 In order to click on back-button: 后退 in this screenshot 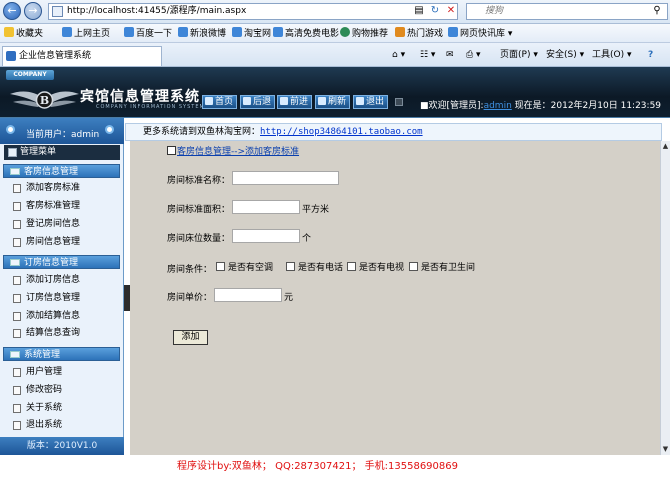, I will do `click(258, 102)`.